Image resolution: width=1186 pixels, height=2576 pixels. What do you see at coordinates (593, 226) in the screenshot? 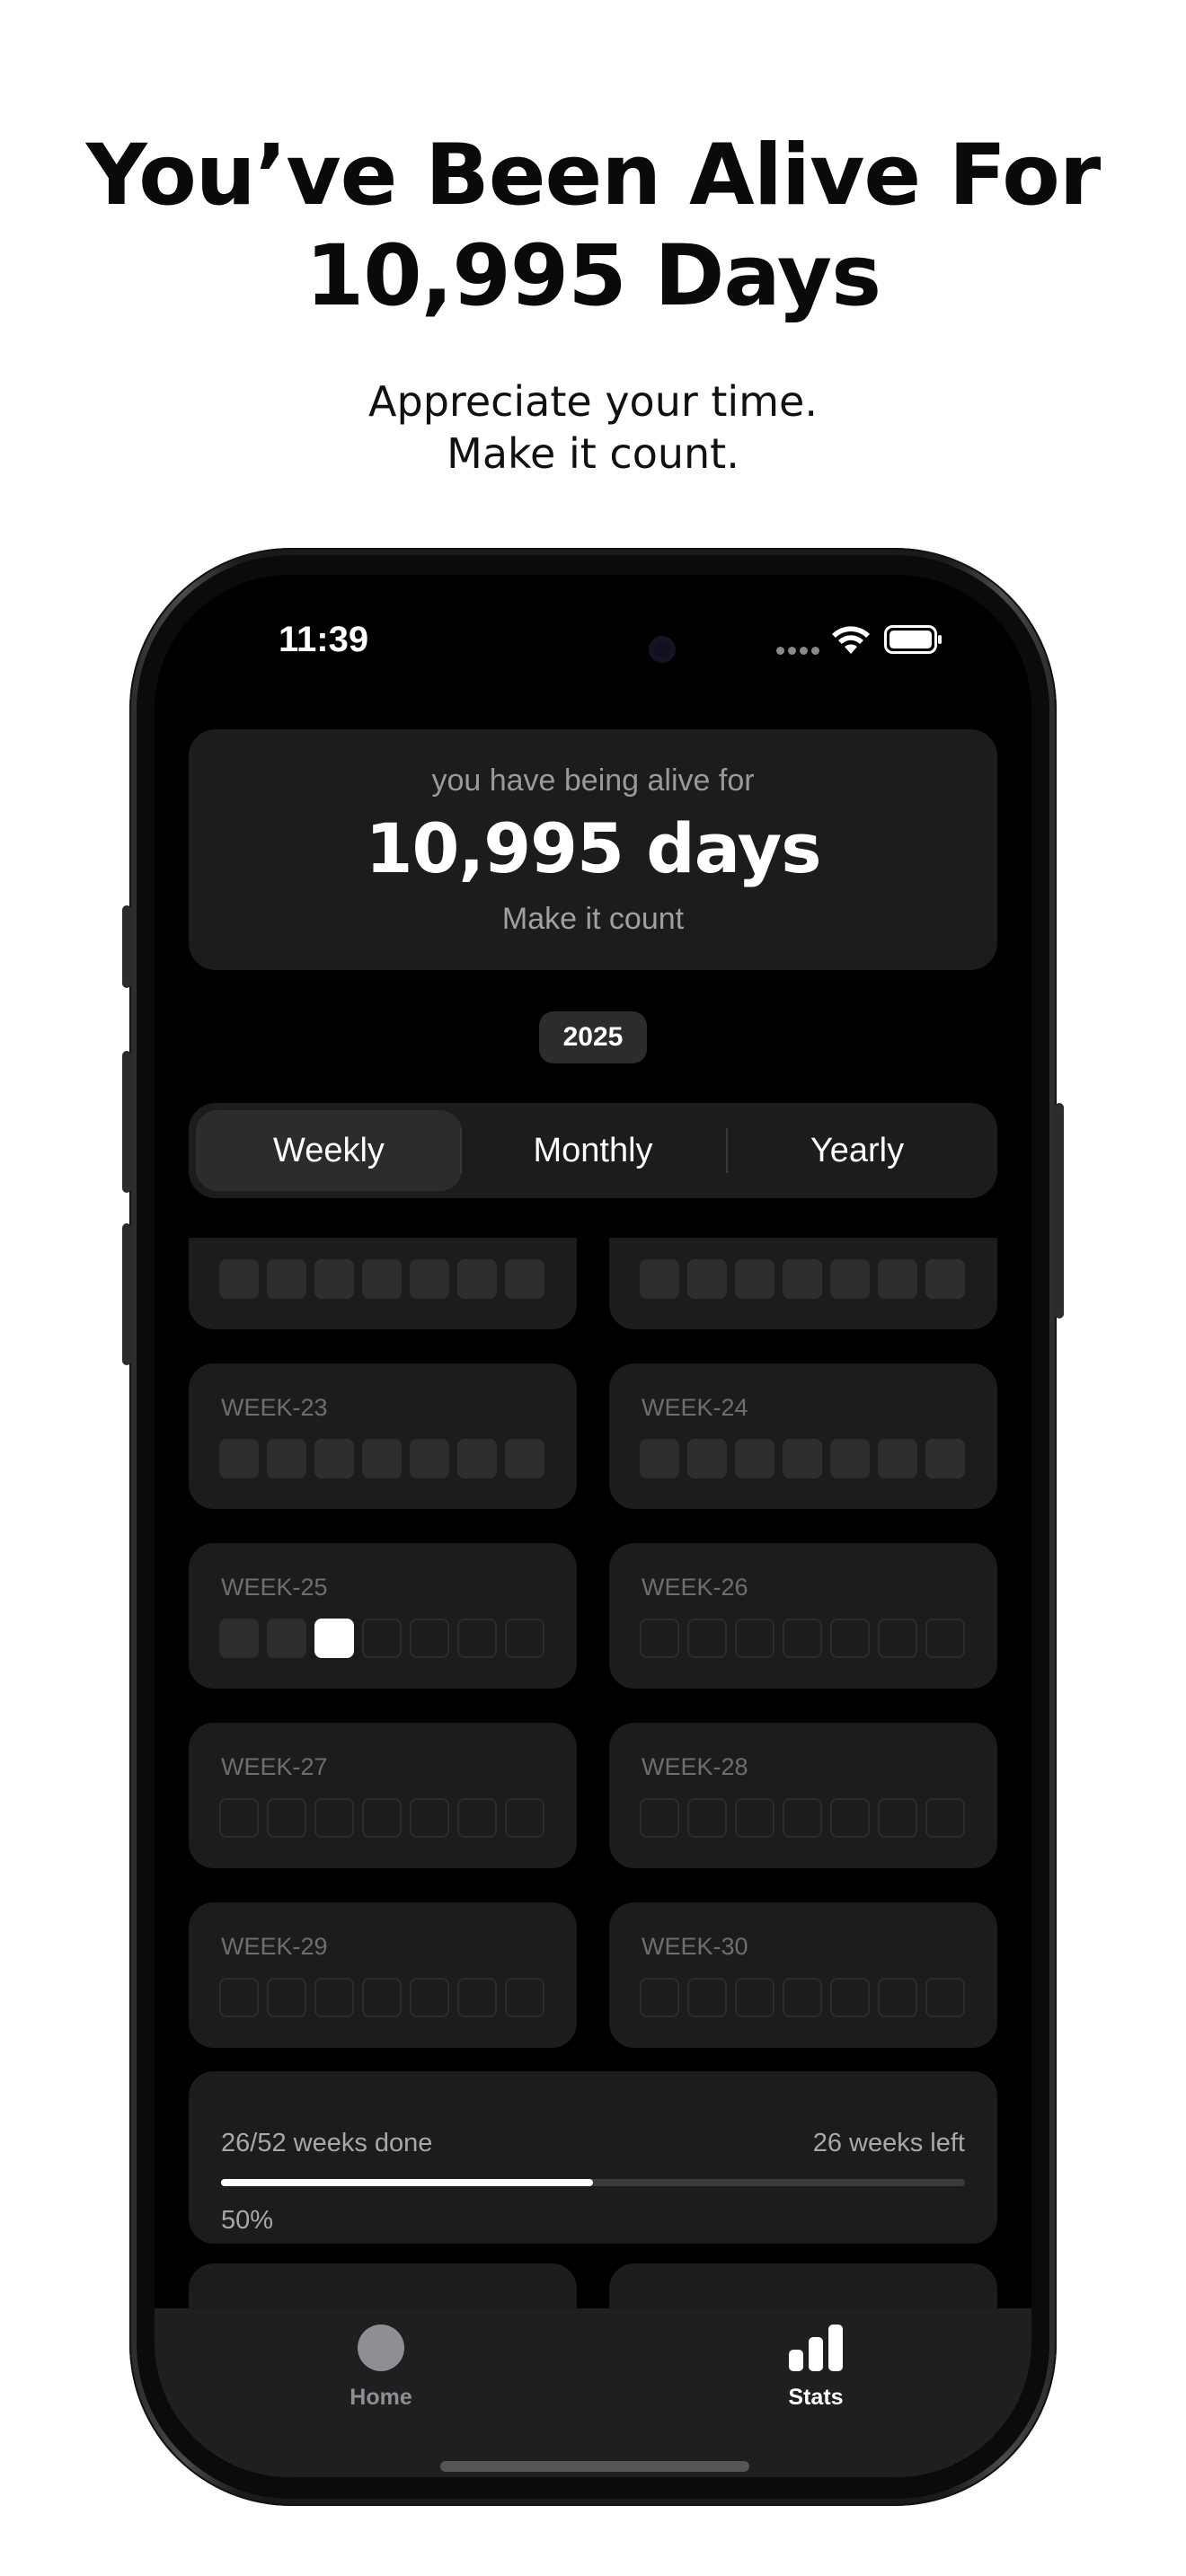
I see `promo-headline: You’ve Been Alive For 10,995 Days` at bounding box center [593, 226].